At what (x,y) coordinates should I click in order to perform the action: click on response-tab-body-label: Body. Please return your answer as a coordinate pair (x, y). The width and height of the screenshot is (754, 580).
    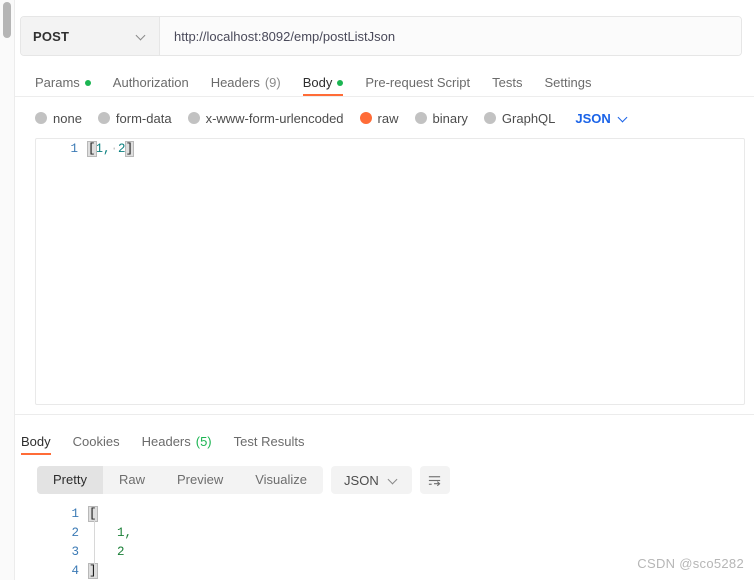
    Looking at the image, I should click on (36, 441).